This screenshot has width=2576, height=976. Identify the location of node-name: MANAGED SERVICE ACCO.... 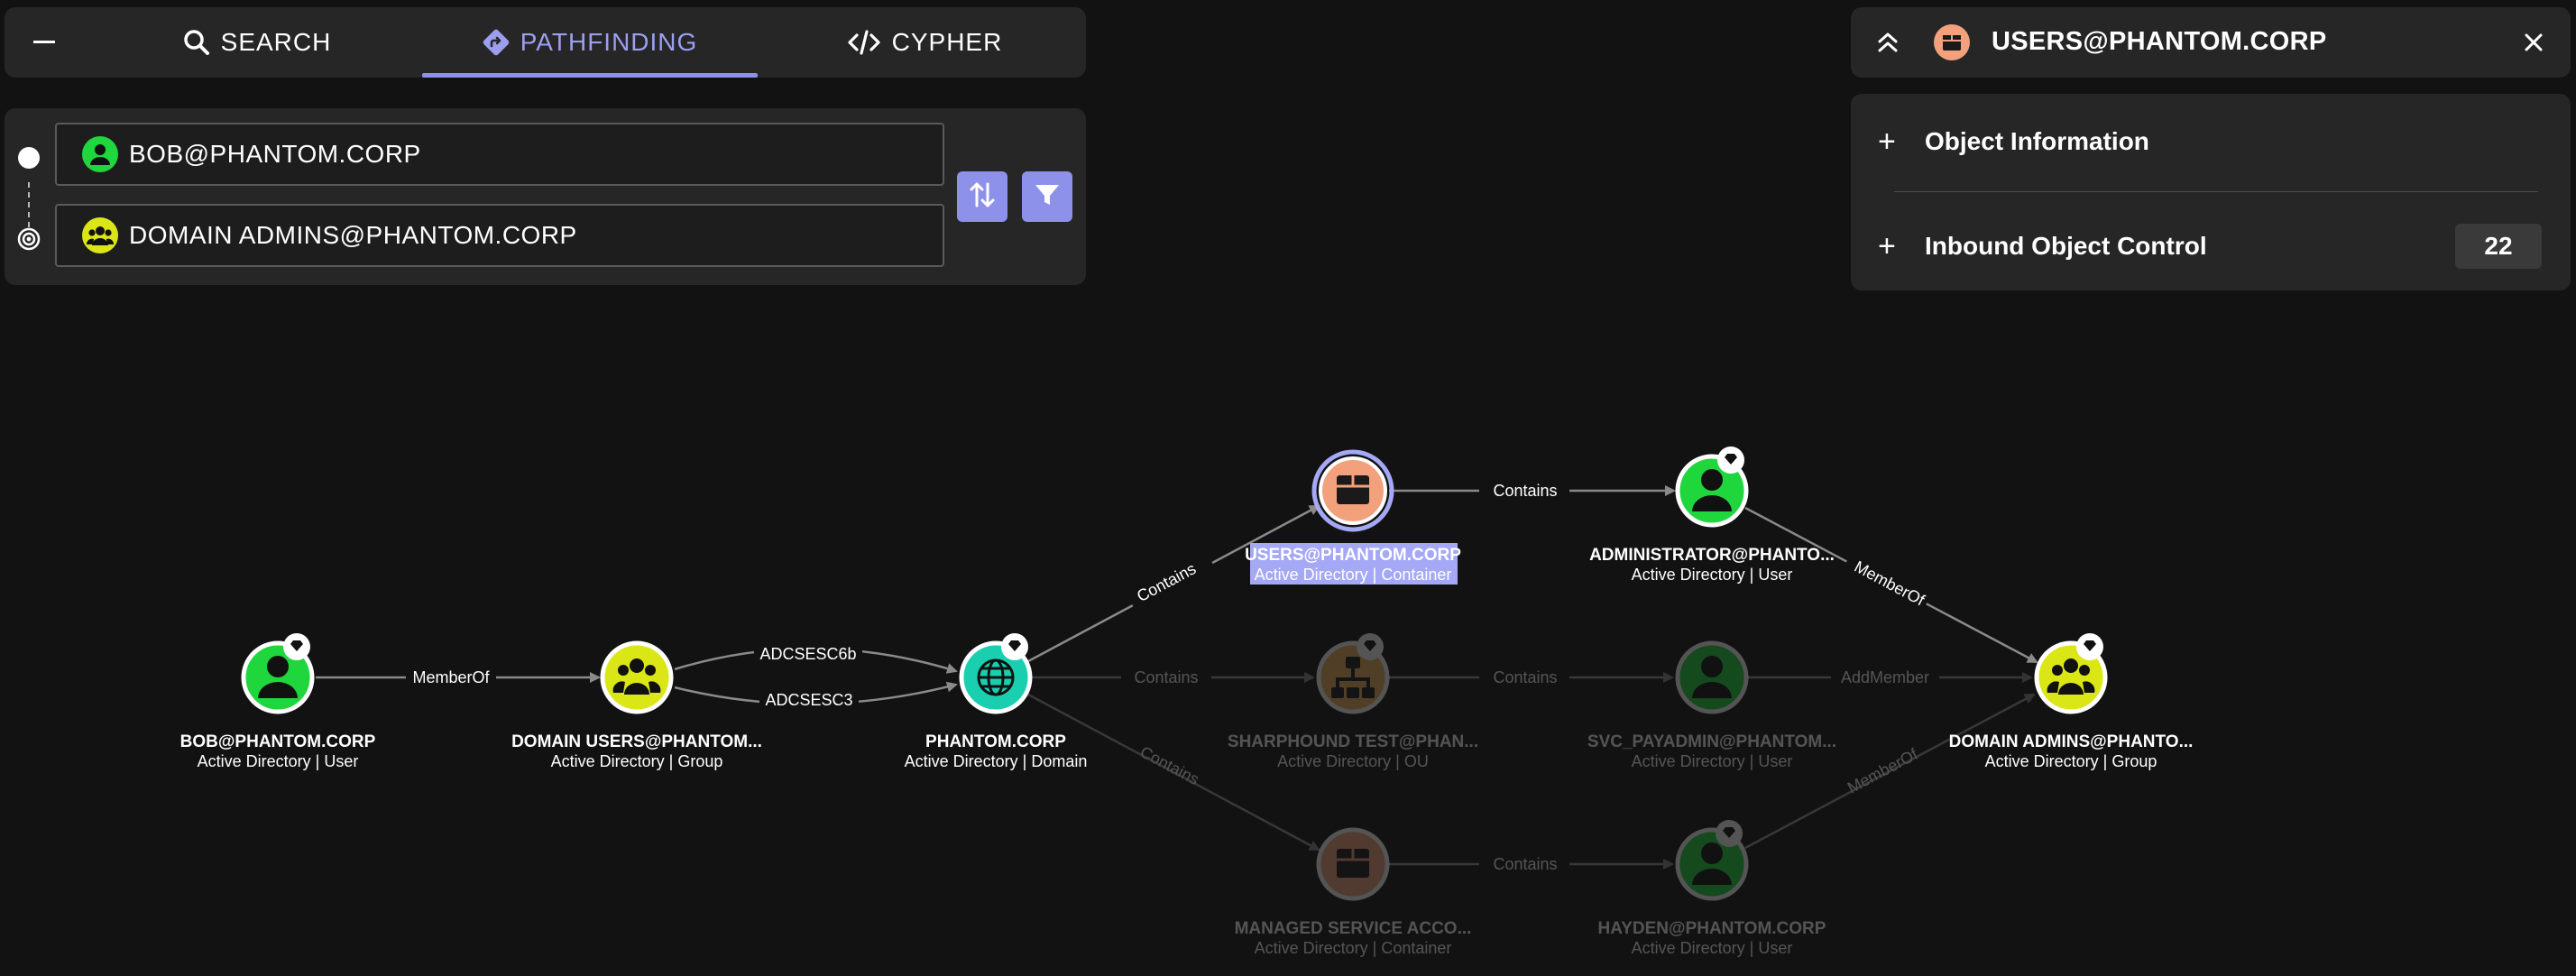
(1353, 928).